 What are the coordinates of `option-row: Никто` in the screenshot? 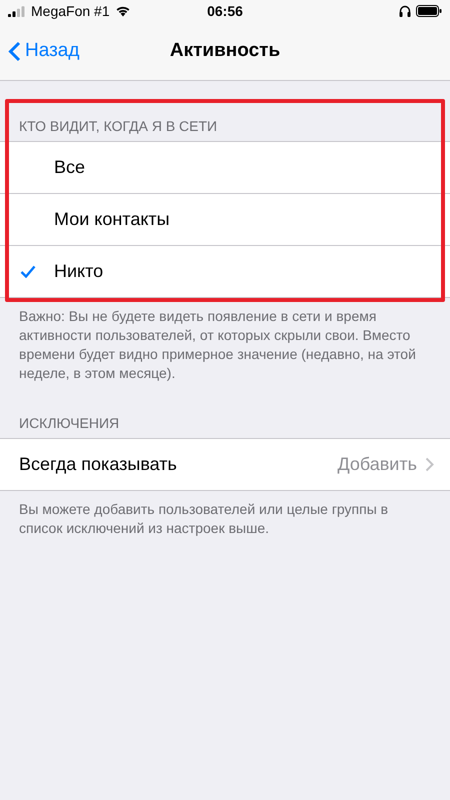 It's located at (225, 271).